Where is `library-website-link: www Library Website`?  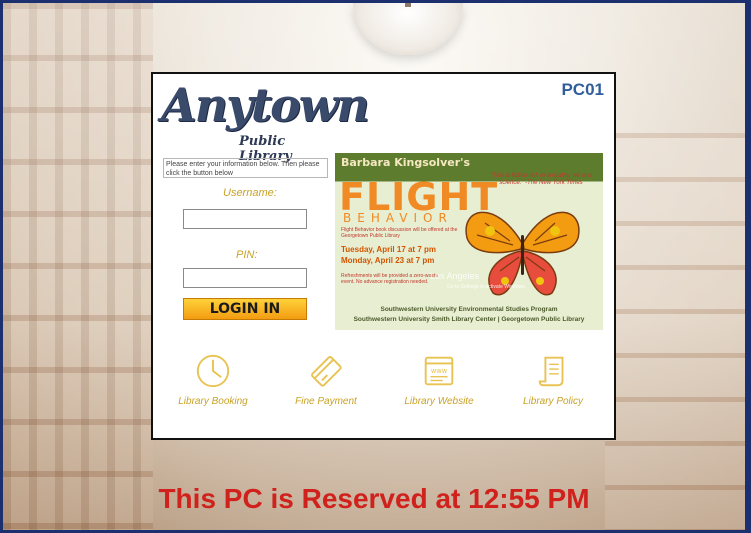
library-website-link: www Library Website is located at coordinates (439, 379).